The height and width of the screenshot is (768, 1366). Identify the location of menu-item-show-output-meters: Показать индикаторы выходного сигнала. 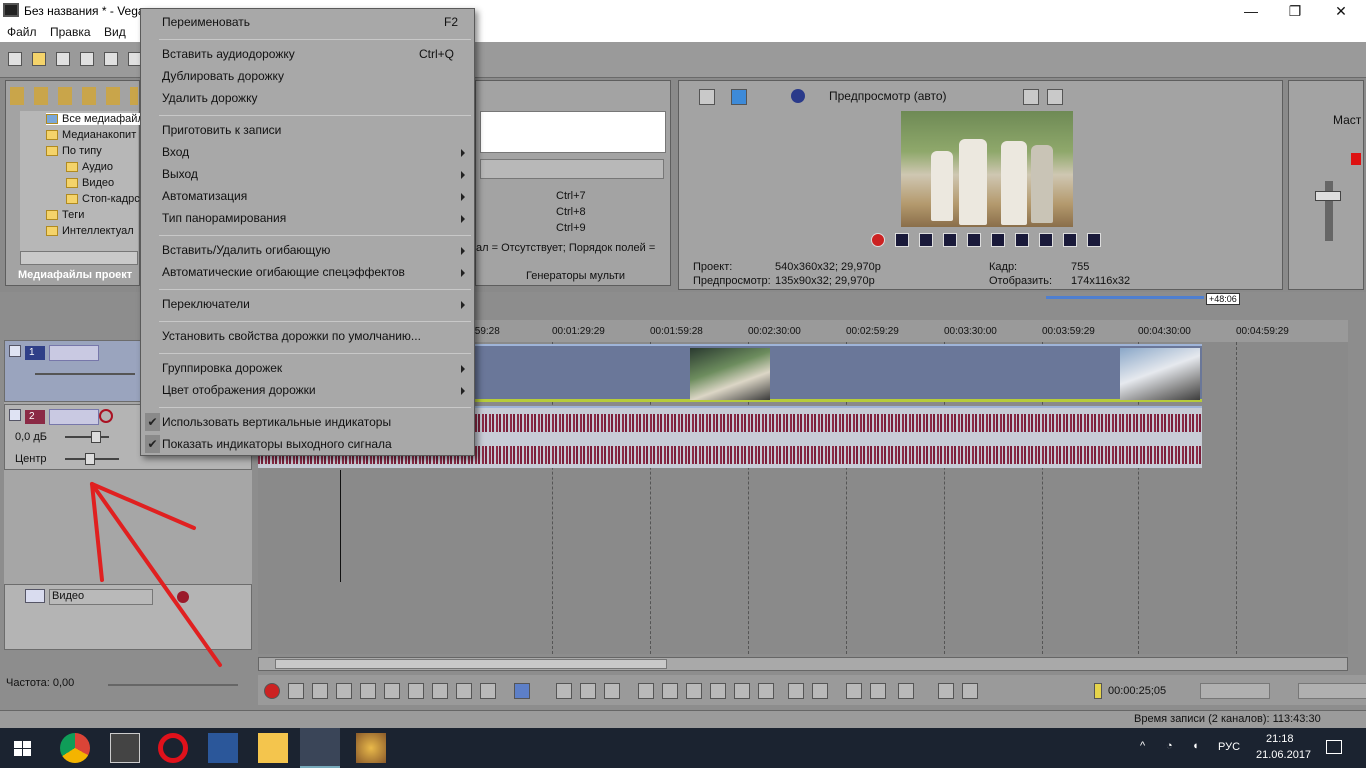
(277, 444).